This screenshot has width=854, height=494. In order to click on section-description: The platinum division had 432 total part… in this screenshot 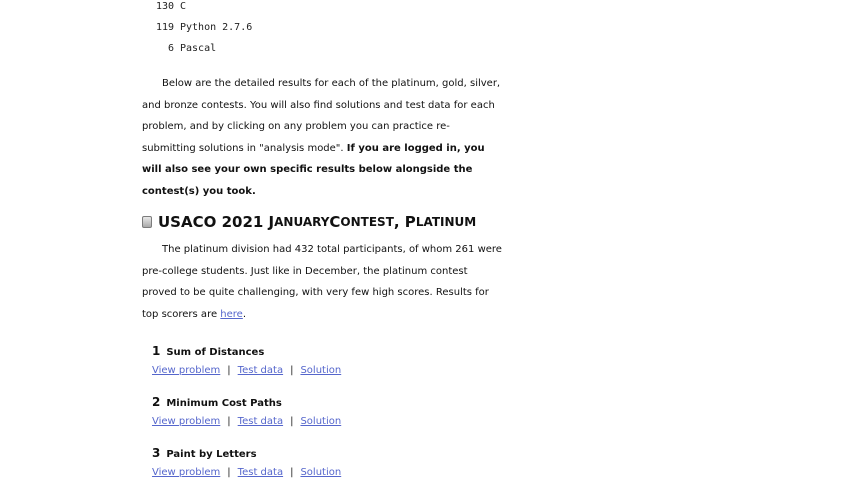, I will do `click(322, 282)`.